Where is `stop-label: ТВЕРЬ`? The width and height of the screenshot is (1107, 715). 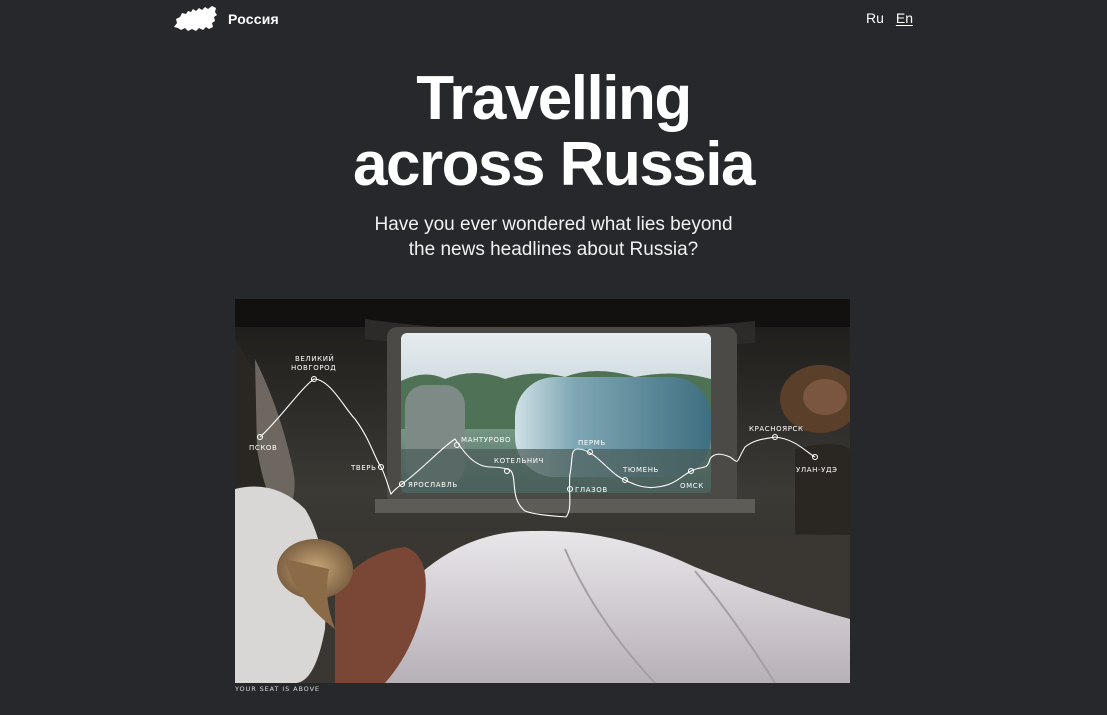
stop-label: ТВЕРЬ is located at coordinates (363, 468).